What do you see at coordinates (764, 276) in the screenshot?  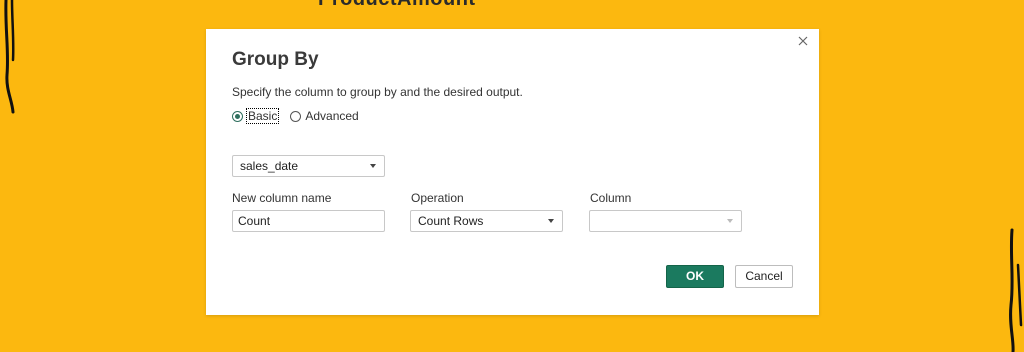 I see `cancel-button: Cancel` at bounding box center [764, 276].